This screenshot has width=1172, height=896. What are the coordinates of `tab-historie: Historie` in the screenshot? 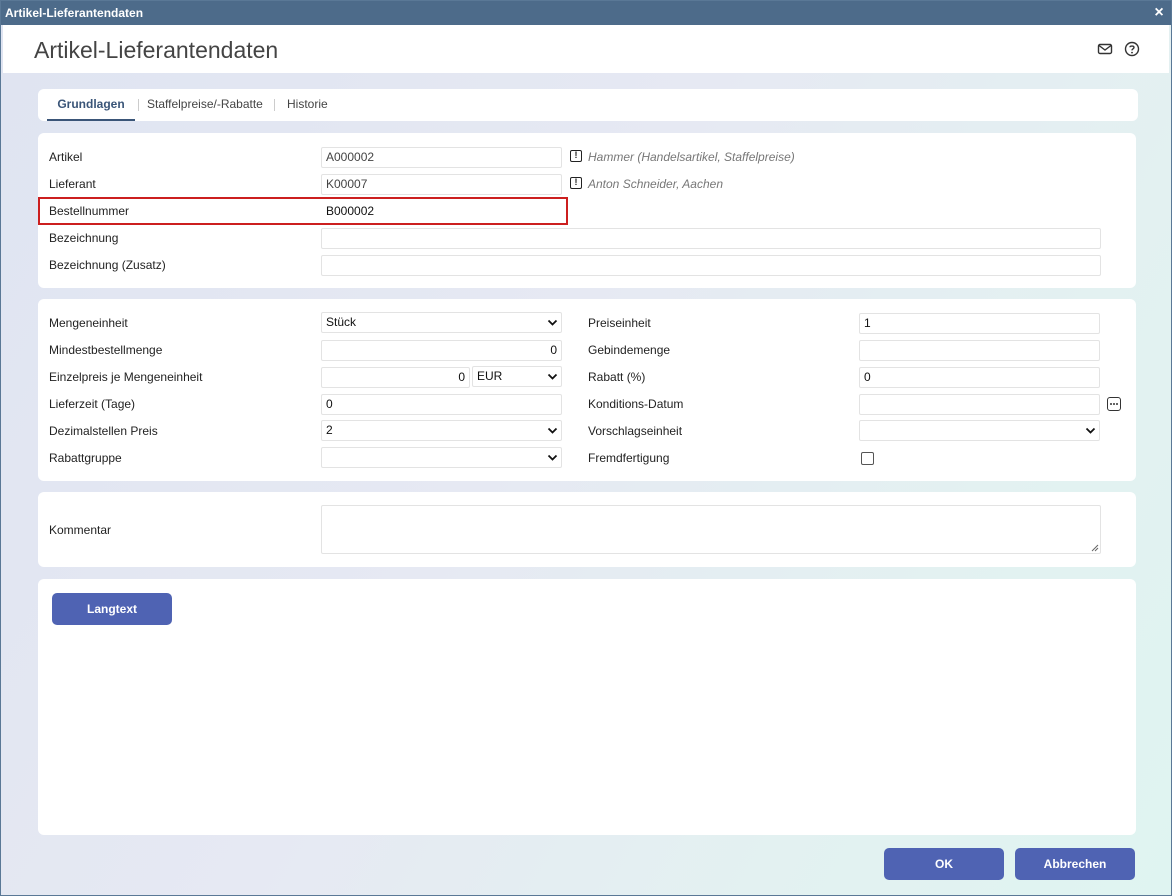 It's located at (307, 105).